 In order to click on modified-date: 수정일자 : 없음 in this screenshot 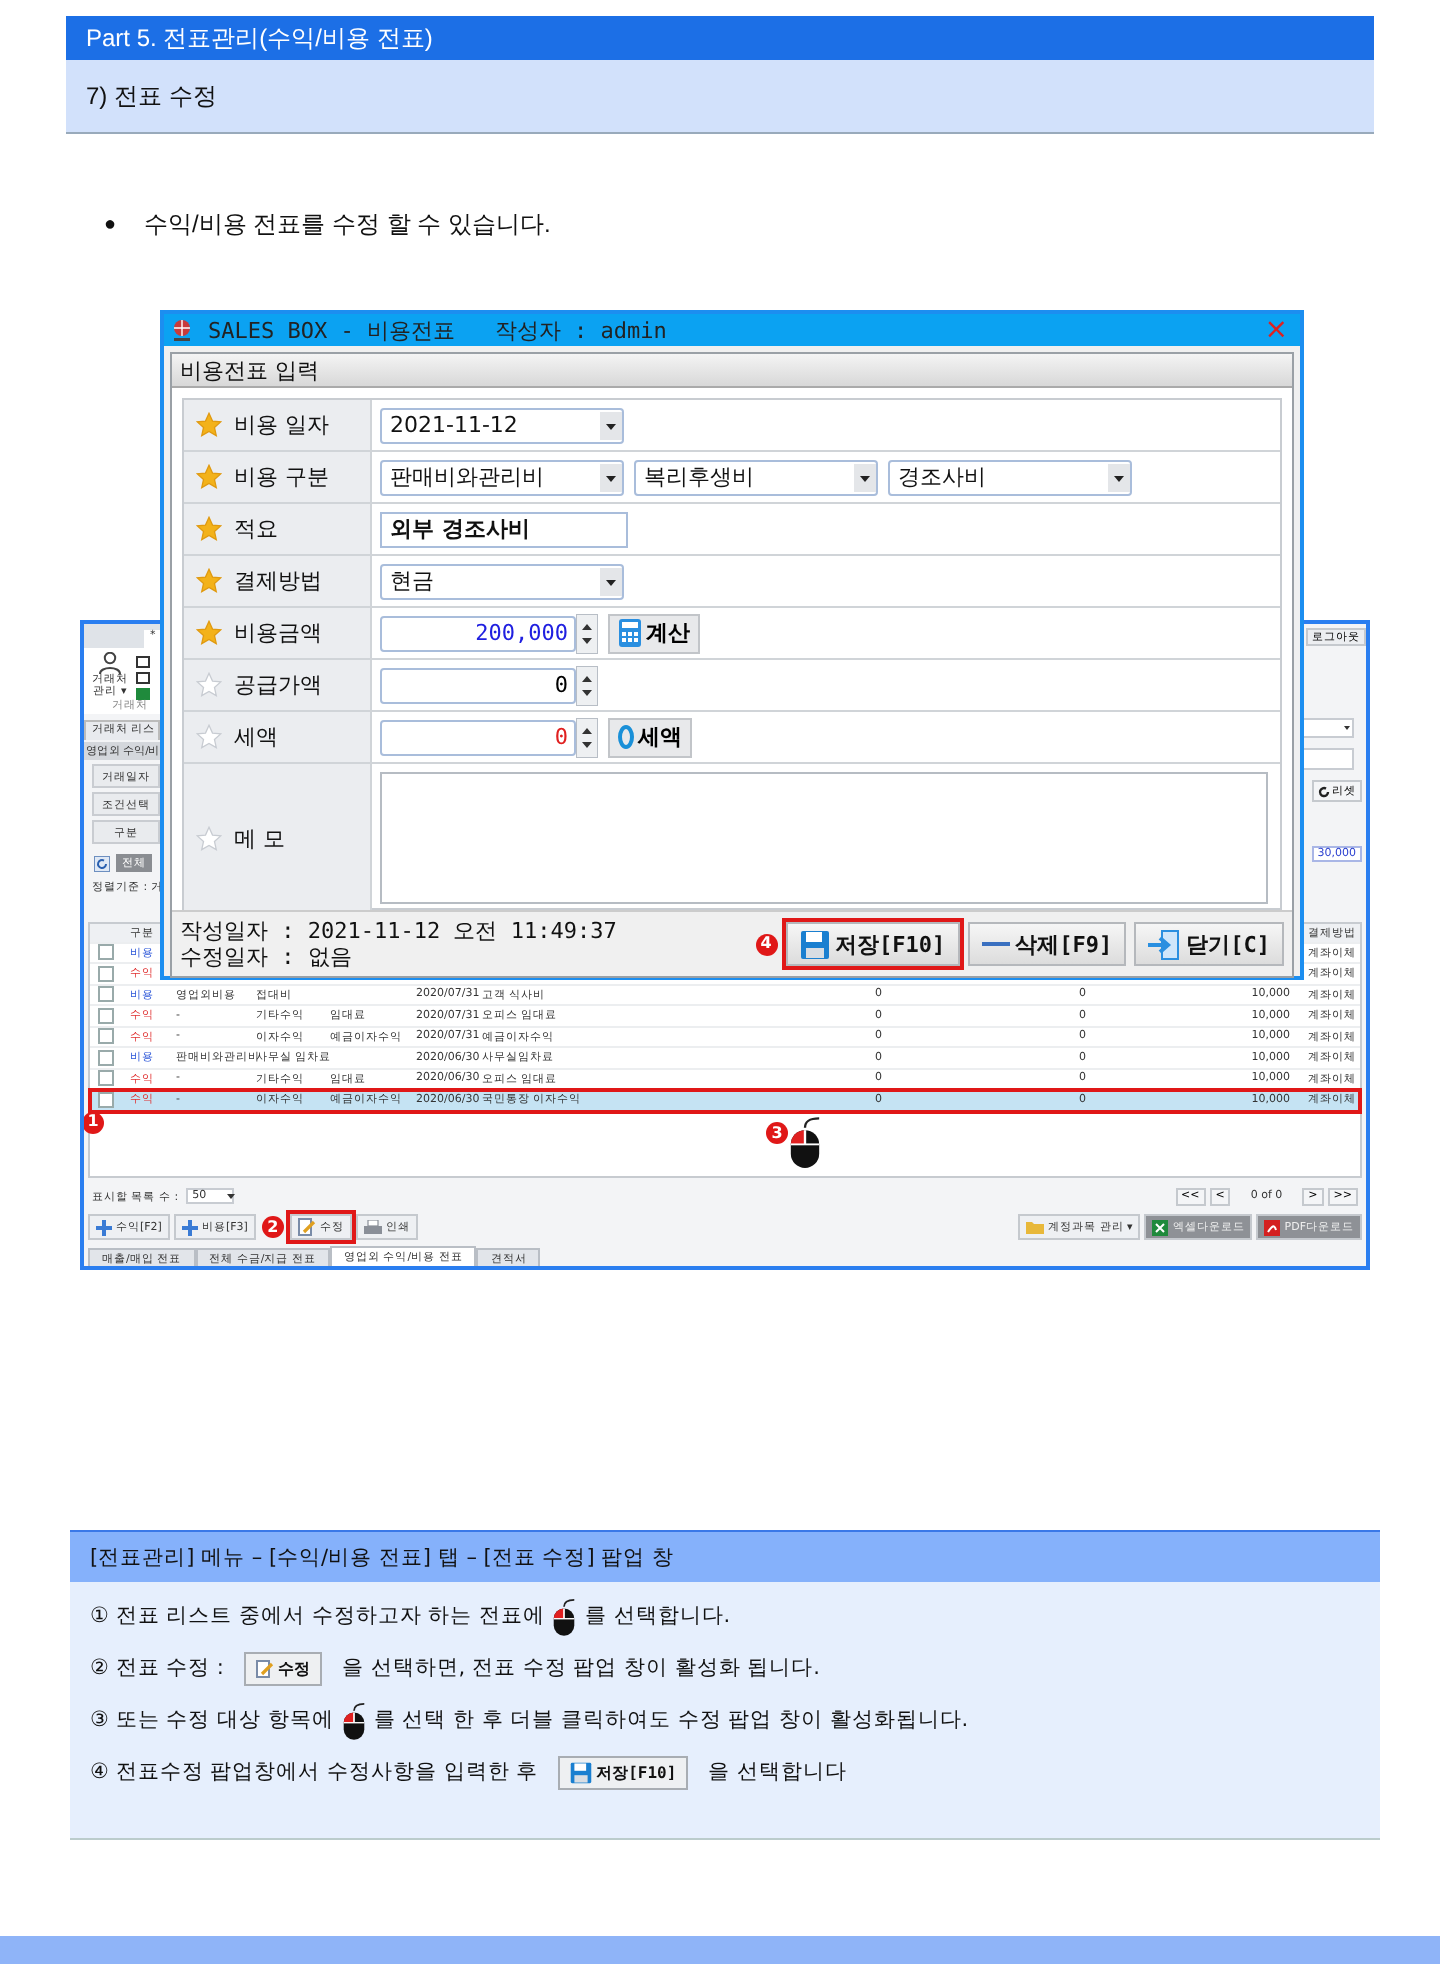, I will do `click(267, 957)`.